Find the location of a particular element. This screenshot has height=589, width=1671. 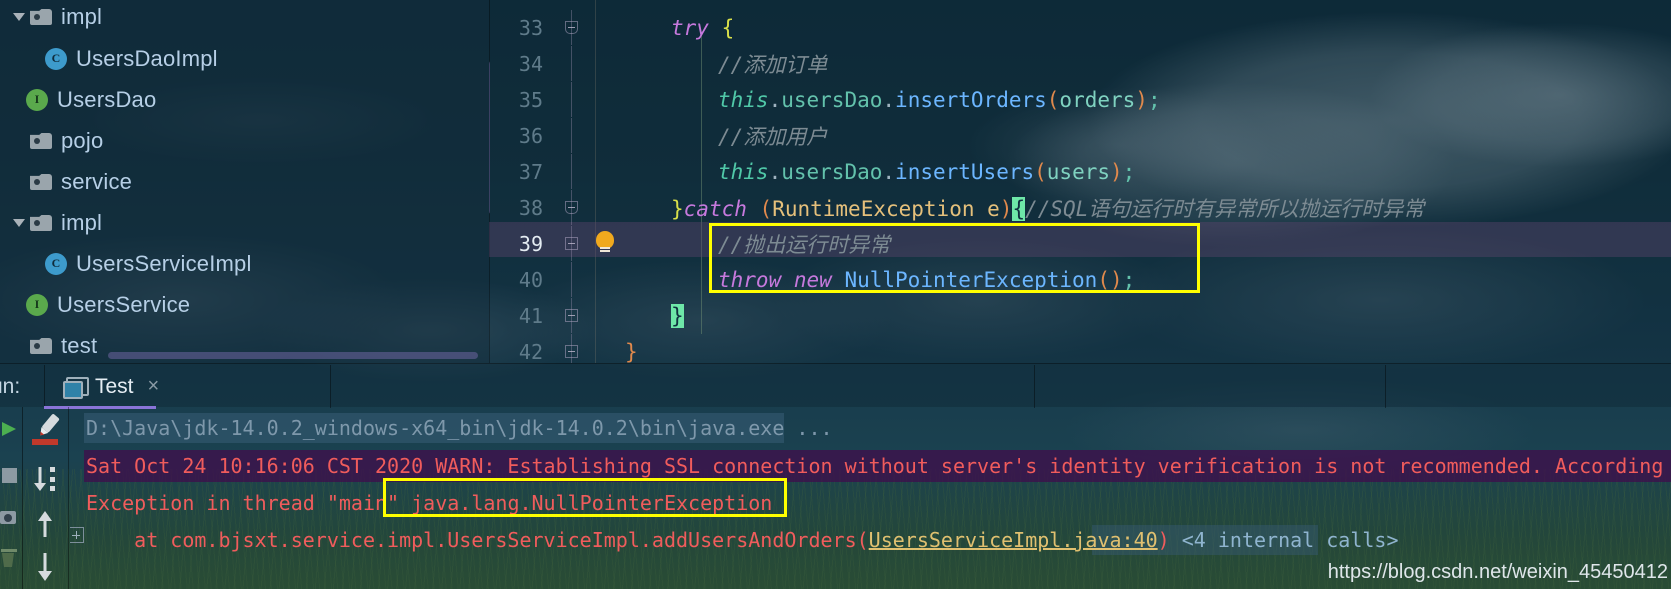

code-content: this.usersDao.insertOrders(orders); is located at coordinates (939, 100).